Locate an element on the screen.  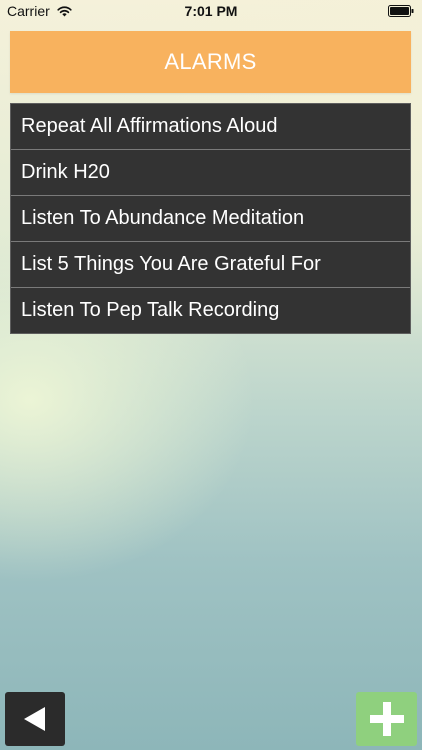
alarm-item: List 5 Things You Are Grateful For is located at coordinates (210, 264).